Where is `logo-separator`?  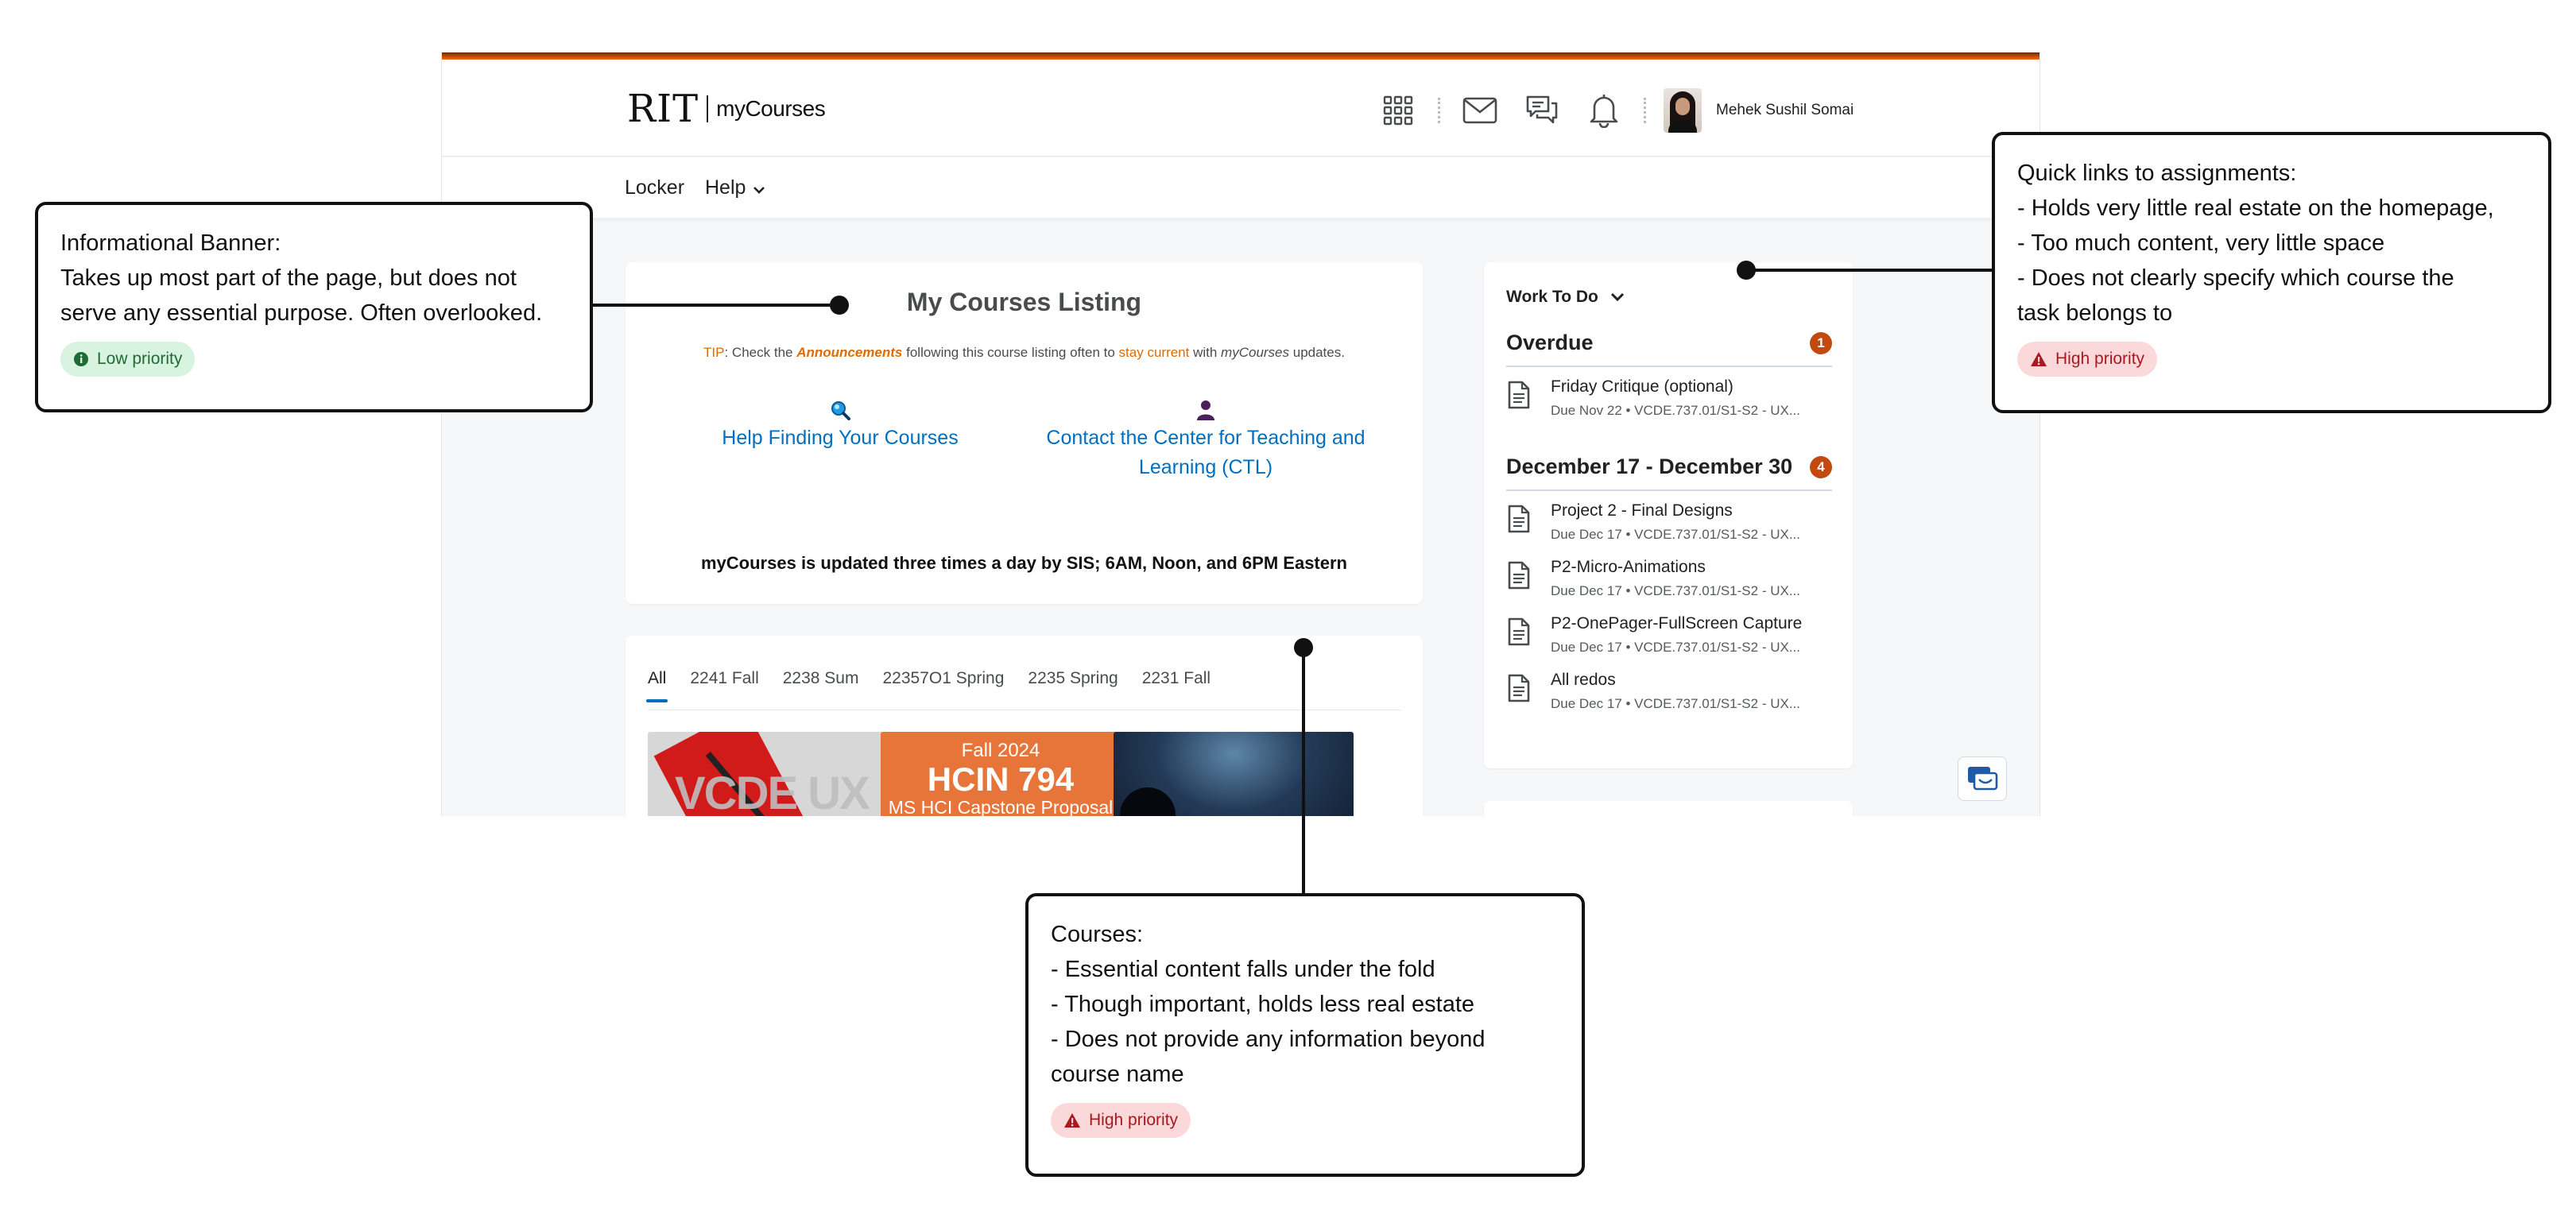
logo-separator is located at coordinates (708, 108).